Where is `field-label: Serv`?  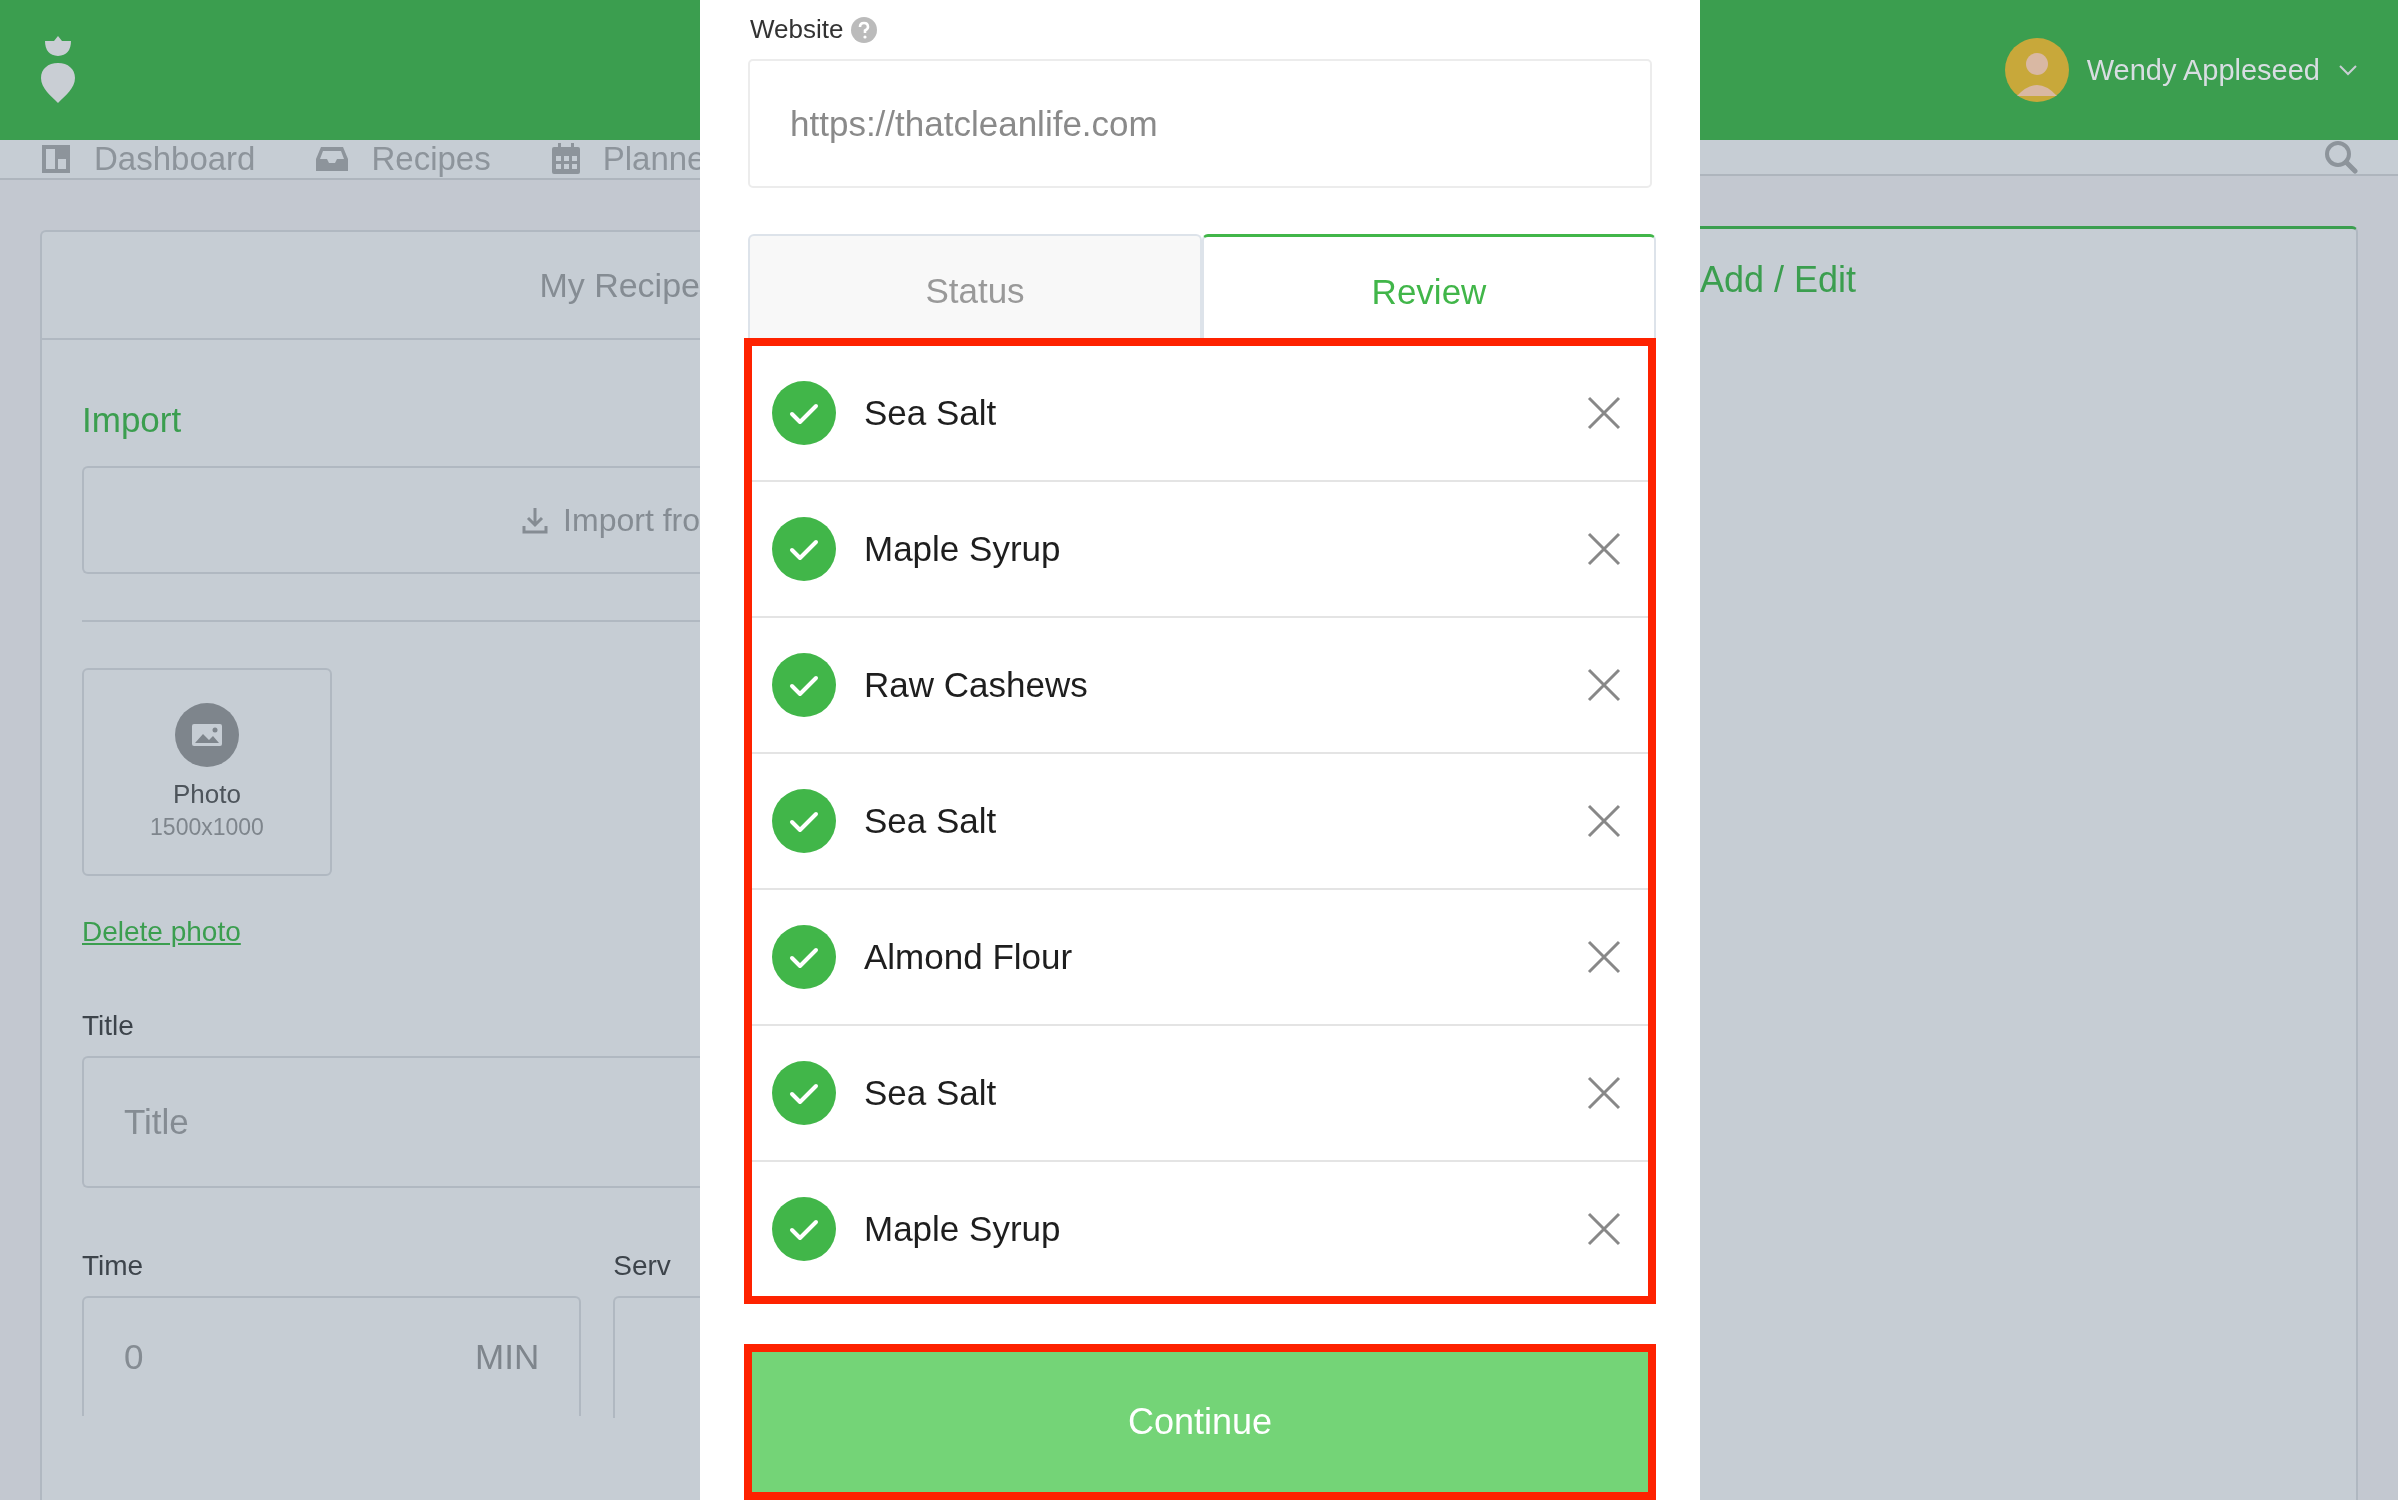 field-label: Serv is located at coordinates (642, 1266).